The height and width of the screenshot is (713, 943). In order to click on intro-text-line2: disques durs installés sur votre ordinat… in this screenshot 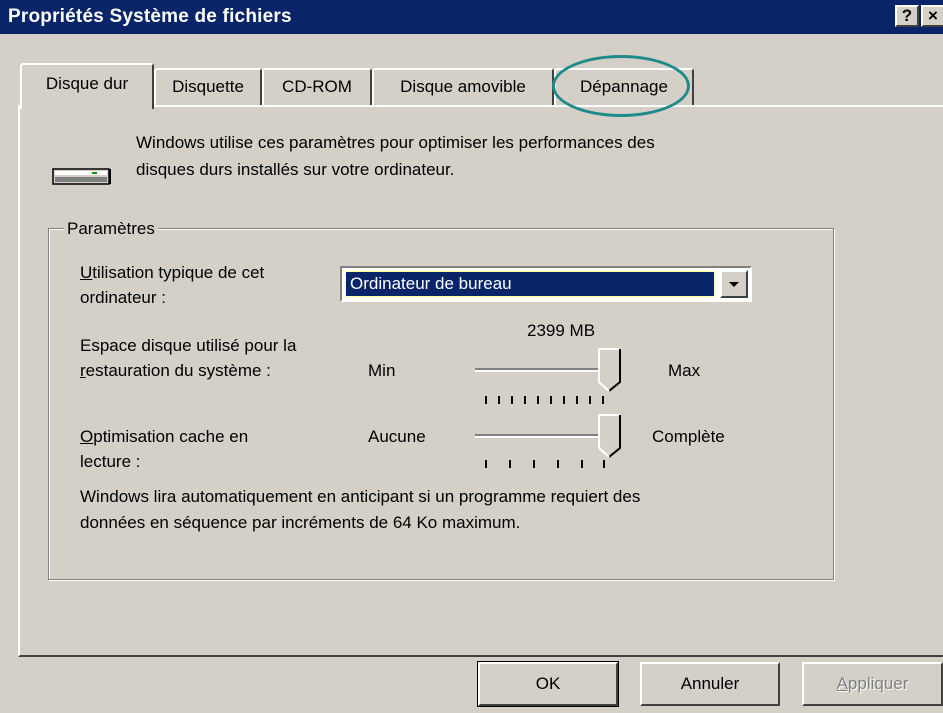, I will do `click(295, 169)`.